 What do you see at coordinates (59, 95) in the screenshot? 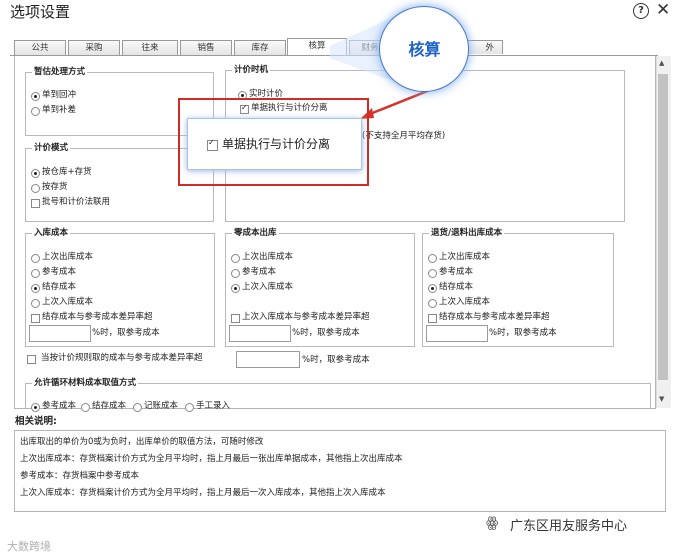
I see `radio-label: 单到回冲` at bounding box center [59, 95].